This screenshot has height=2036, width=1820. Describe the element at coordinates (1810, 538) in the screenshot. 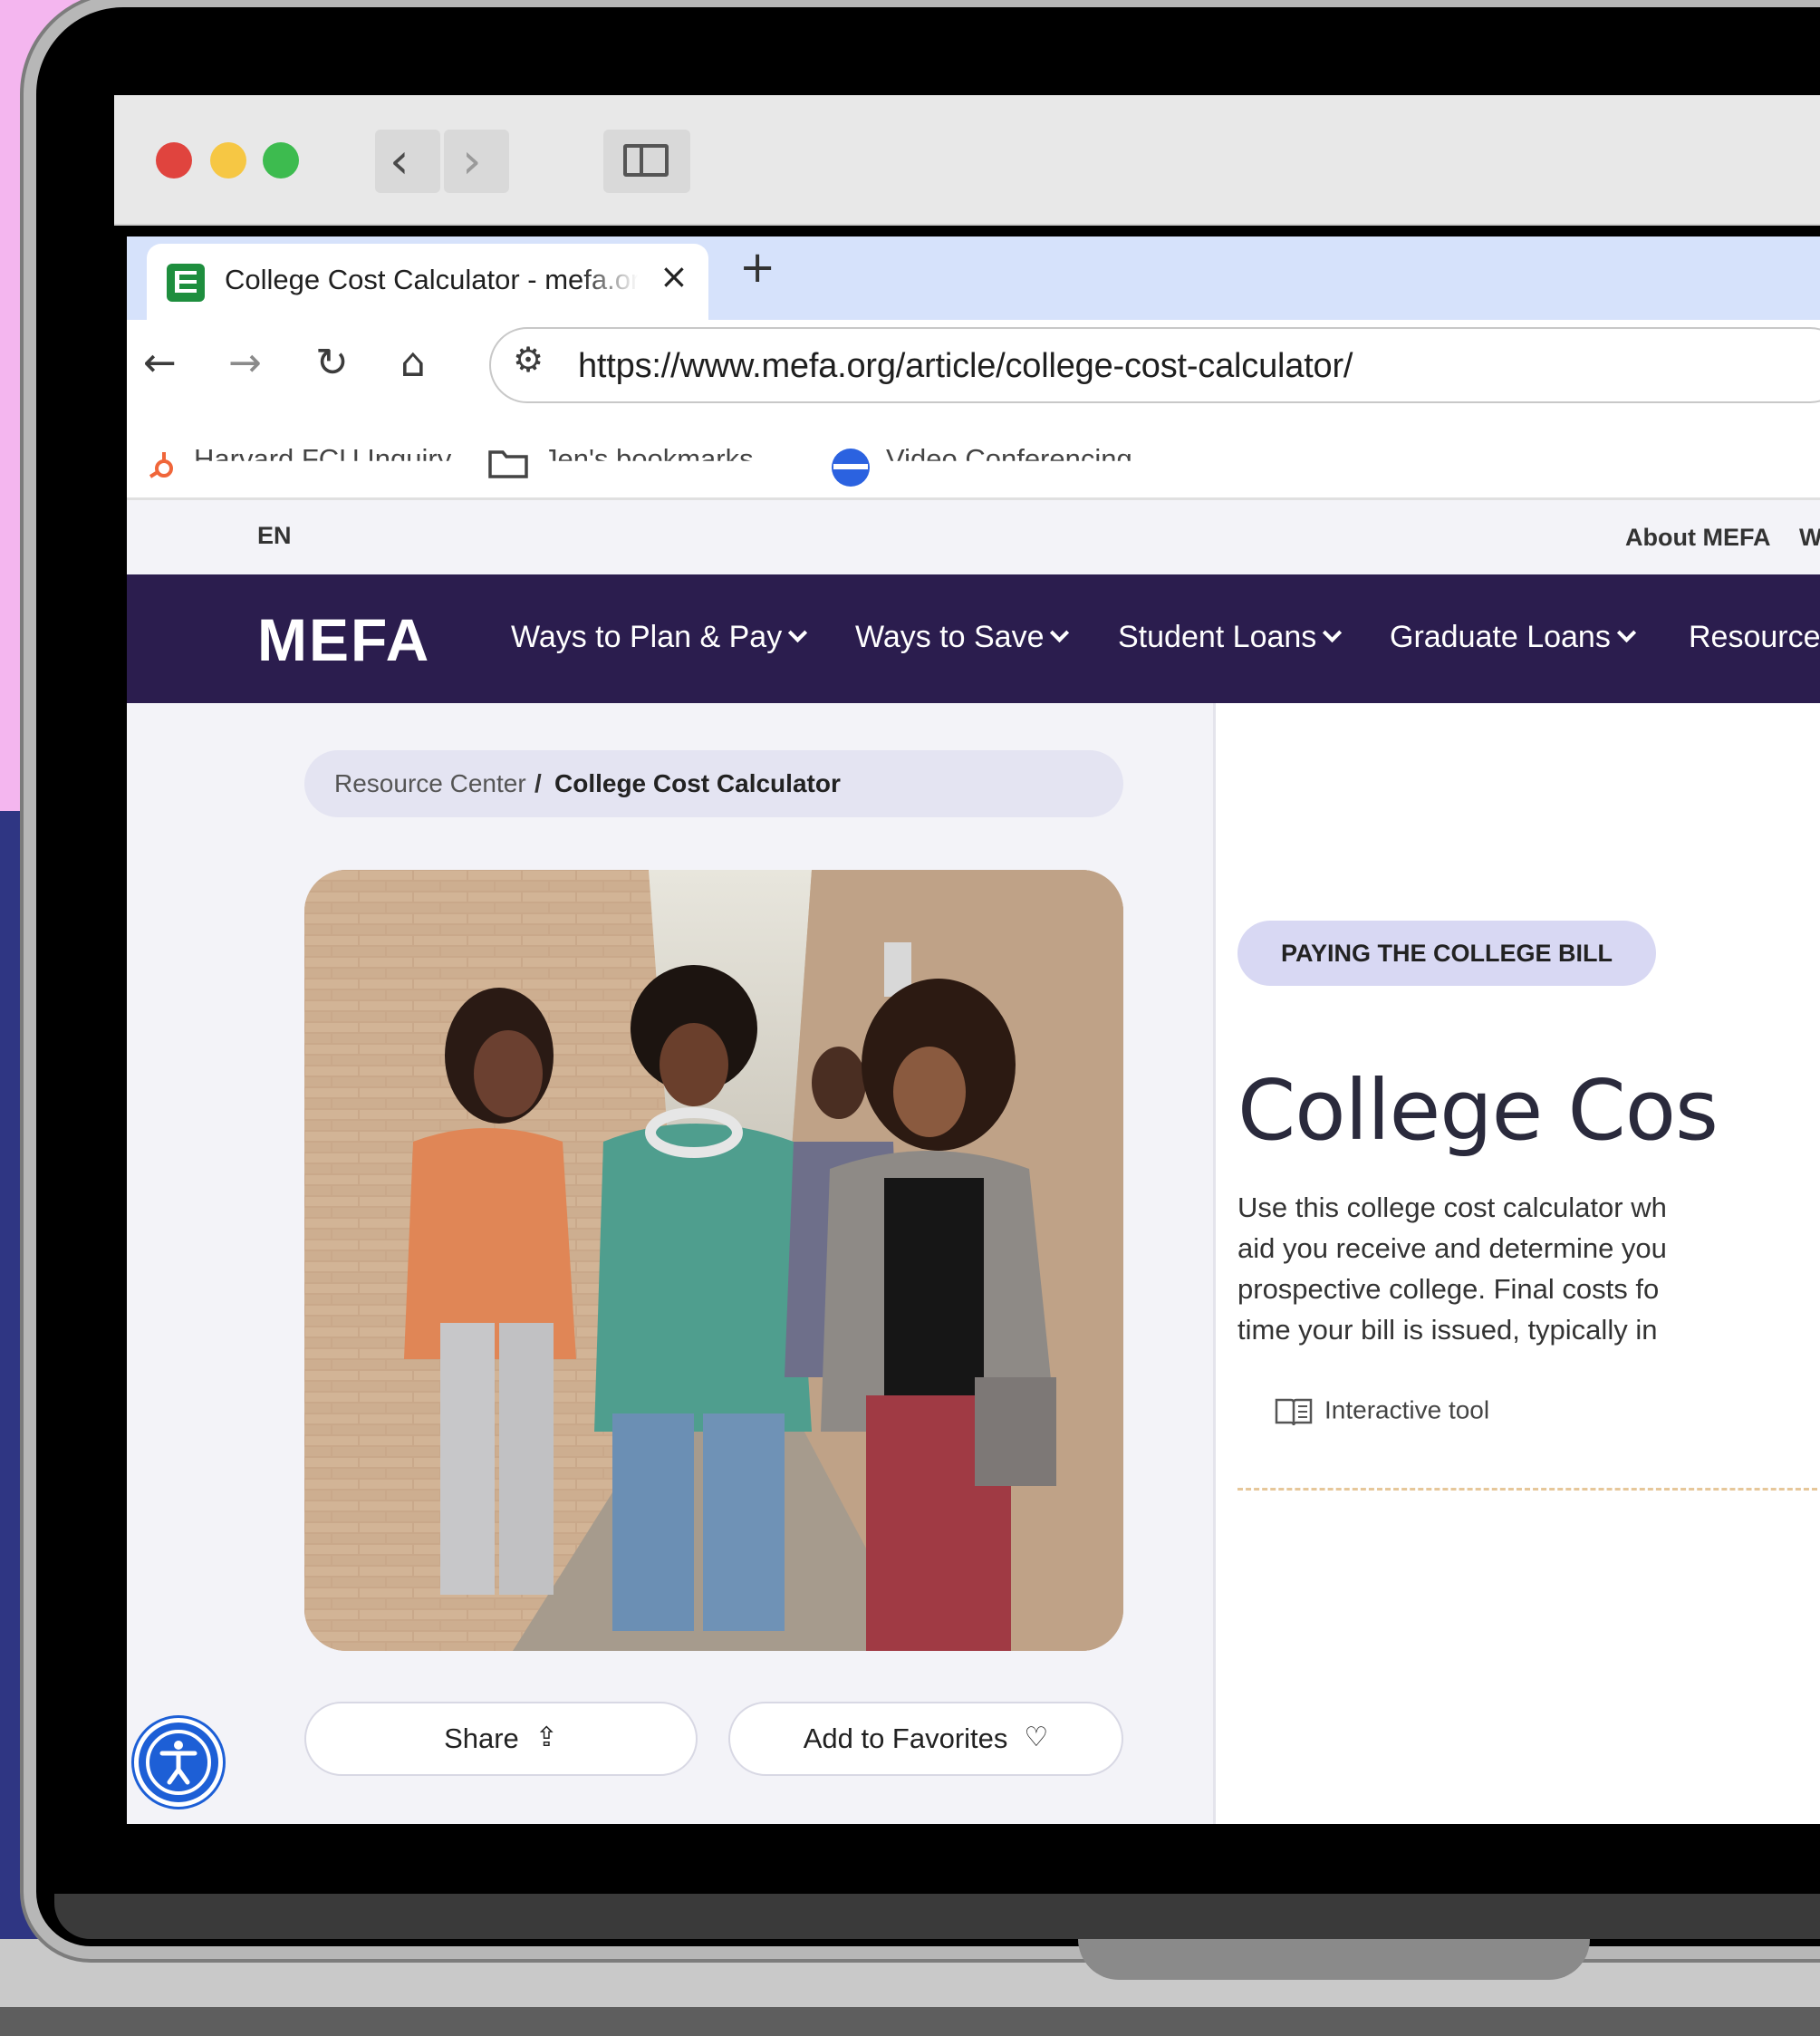

I see `util-link-cutoff: W` at that location.